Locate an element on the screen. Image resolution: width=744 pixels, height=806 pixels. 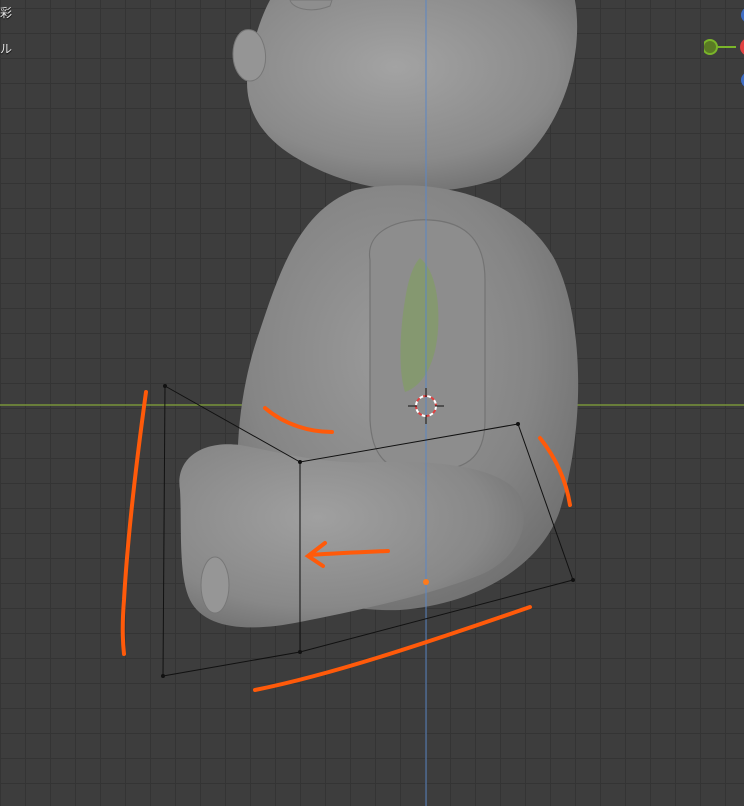
viewport-overlay-text-1: 彩 is located at coordinates (6, 13).